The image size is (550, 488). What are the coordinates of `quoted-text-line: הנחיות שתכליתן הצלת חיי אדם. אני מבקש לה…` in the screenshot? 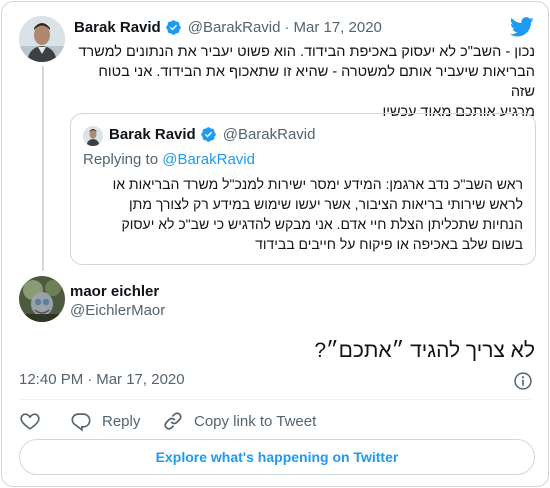 It's located at (322, 224).